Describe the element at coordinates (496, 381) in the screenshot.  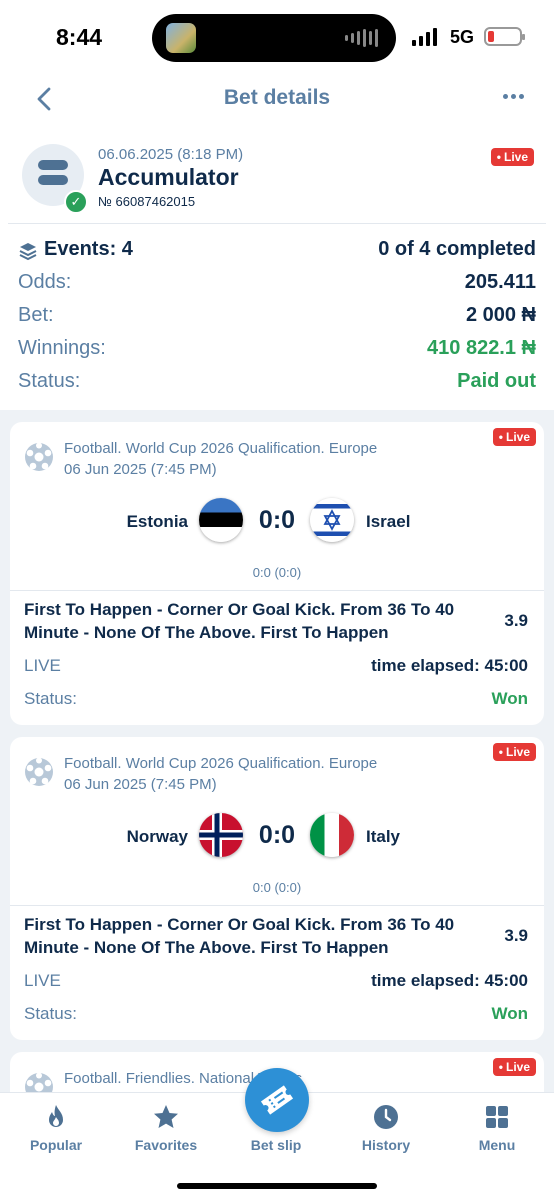
I see `status-value: Paid out` at that location.